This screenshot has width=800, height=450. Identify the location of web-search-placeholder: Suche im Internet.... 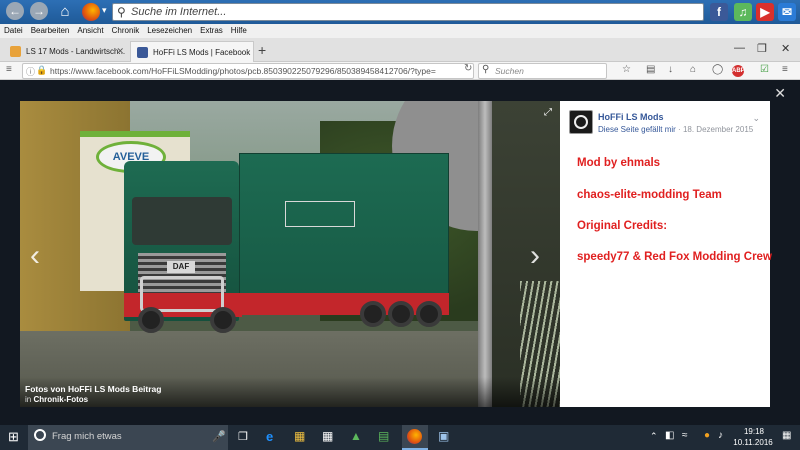
(179, 12).